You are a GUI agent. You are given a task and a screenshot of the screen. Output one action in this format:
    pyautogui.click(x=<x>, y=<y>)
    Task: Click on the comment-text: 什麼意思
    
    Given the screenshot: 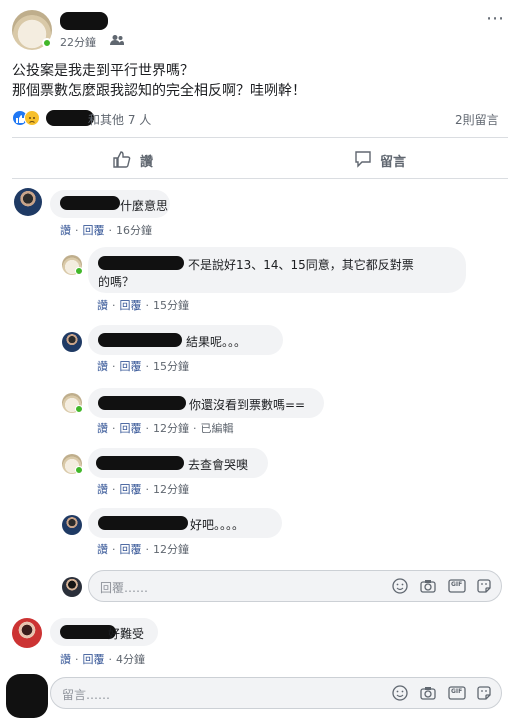 What is the action you would take?
    pyautogui.click(x=144, y=206)
    